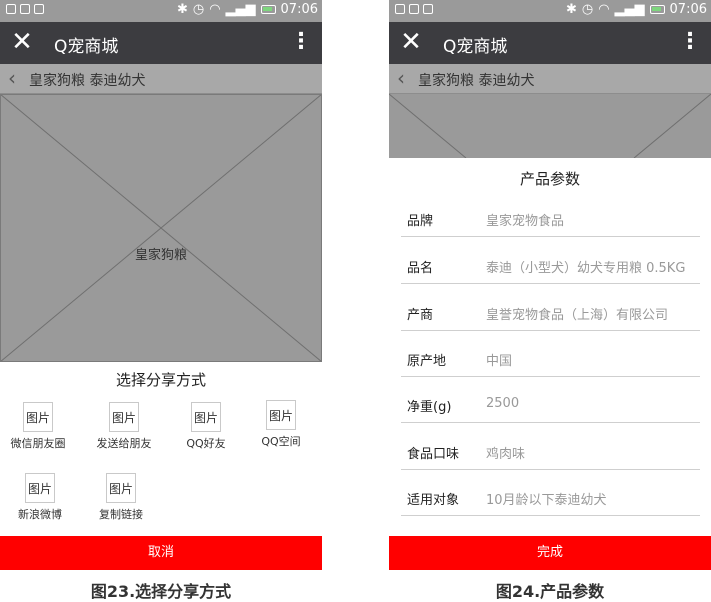 Image resolution: width=711 pixels, height=602 pixels. What do you see at coordinates (427, 361) in the screenshot?
I see `param-label: 原产地` at bounding box center [427, 361].